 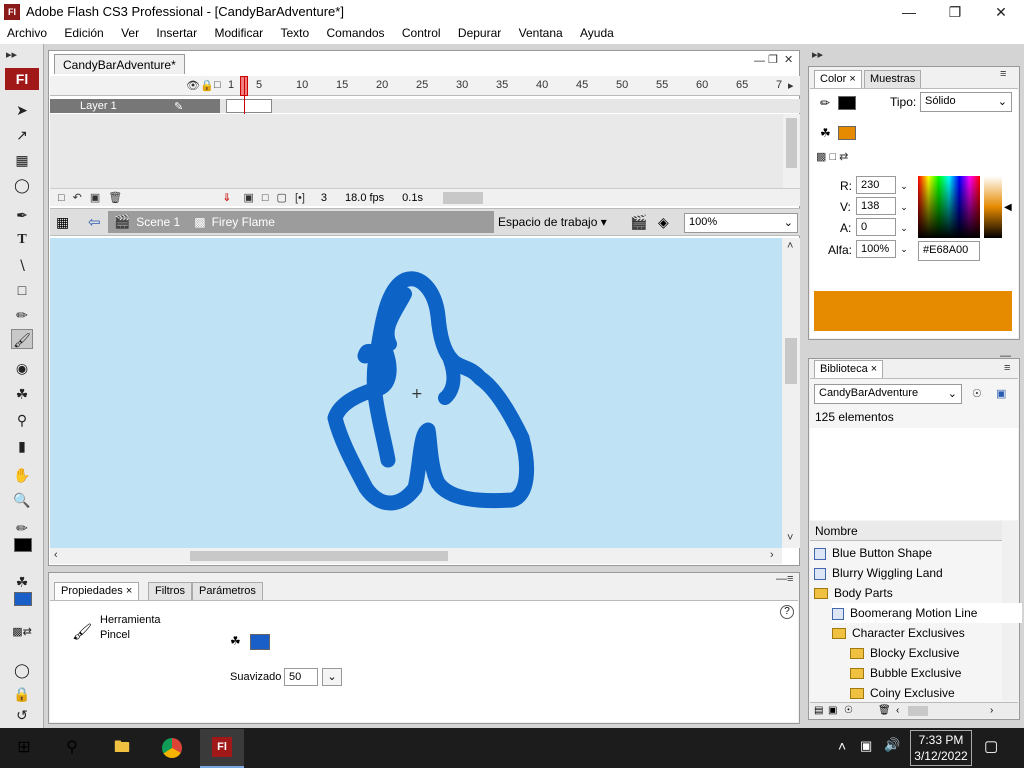 What do you see at coordinates (22, 215) in the screenshot?
I see `pen-icon: ✒` at bounding box center [22, 215].